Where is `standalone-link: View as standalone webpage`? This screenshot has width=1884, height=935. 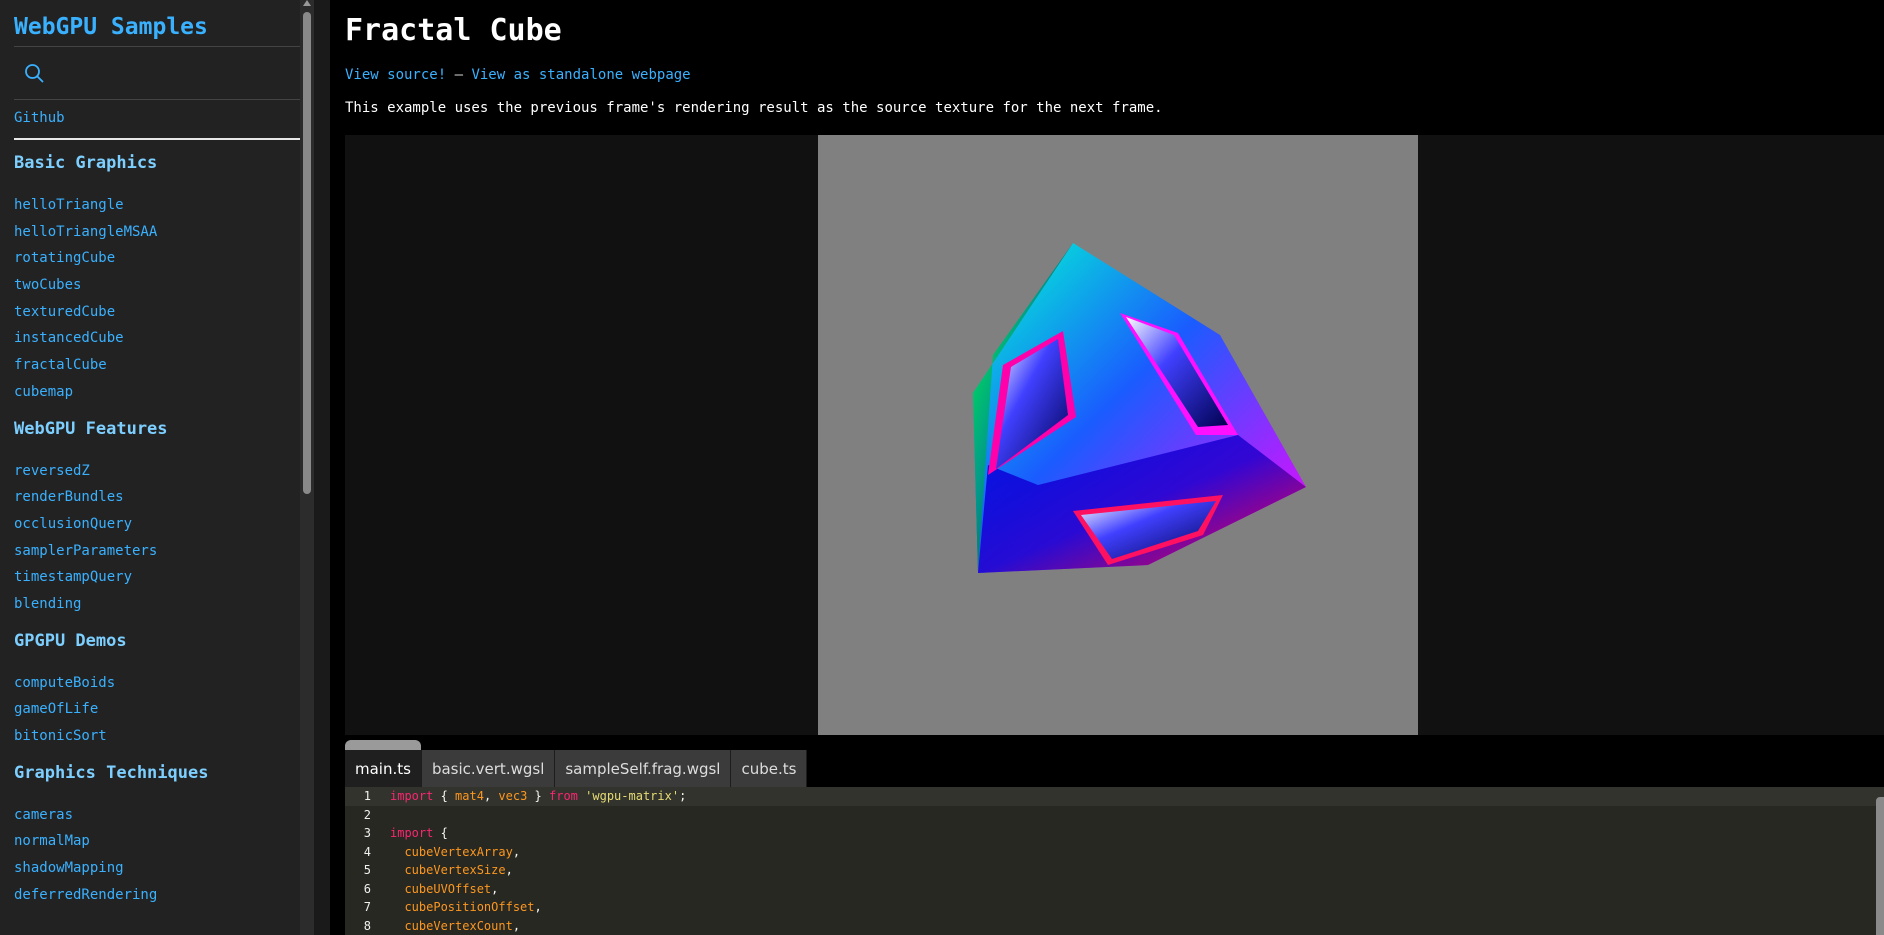 standalone-link: View as standalone webpage is located at coordinates (580, 75).